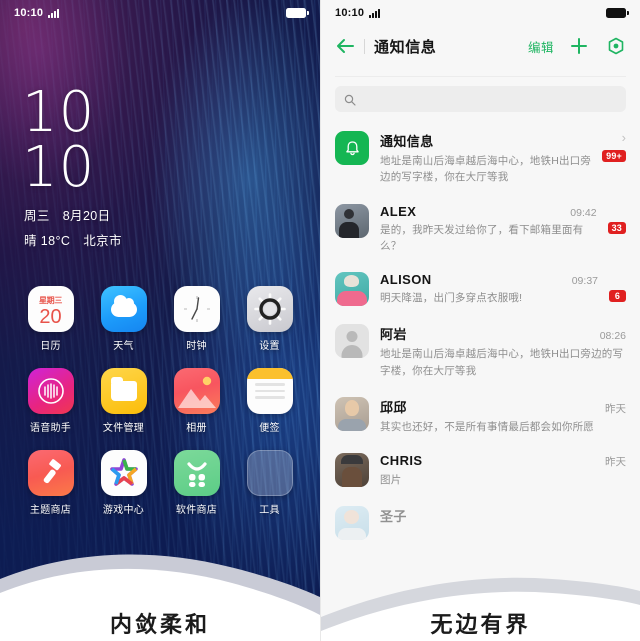 This screenshot has width=640, height=641. What do you see at coordinates (196, 401) in the screenshot?
I see `app-photos: 相册` at bounding box center [196, 401].